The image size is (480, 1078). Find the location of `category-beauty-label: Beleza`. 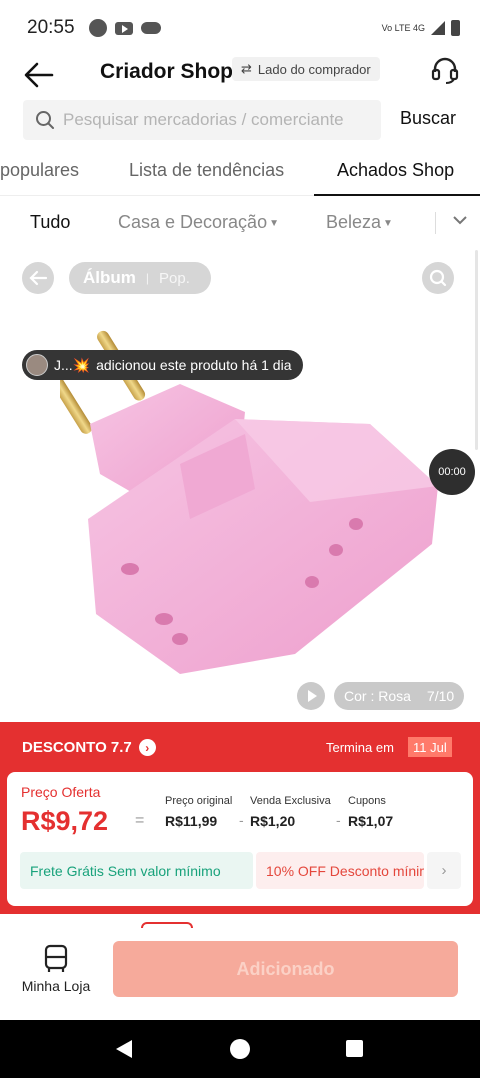

category-beauty-label: Beleza is located at coordinates (354, 222).